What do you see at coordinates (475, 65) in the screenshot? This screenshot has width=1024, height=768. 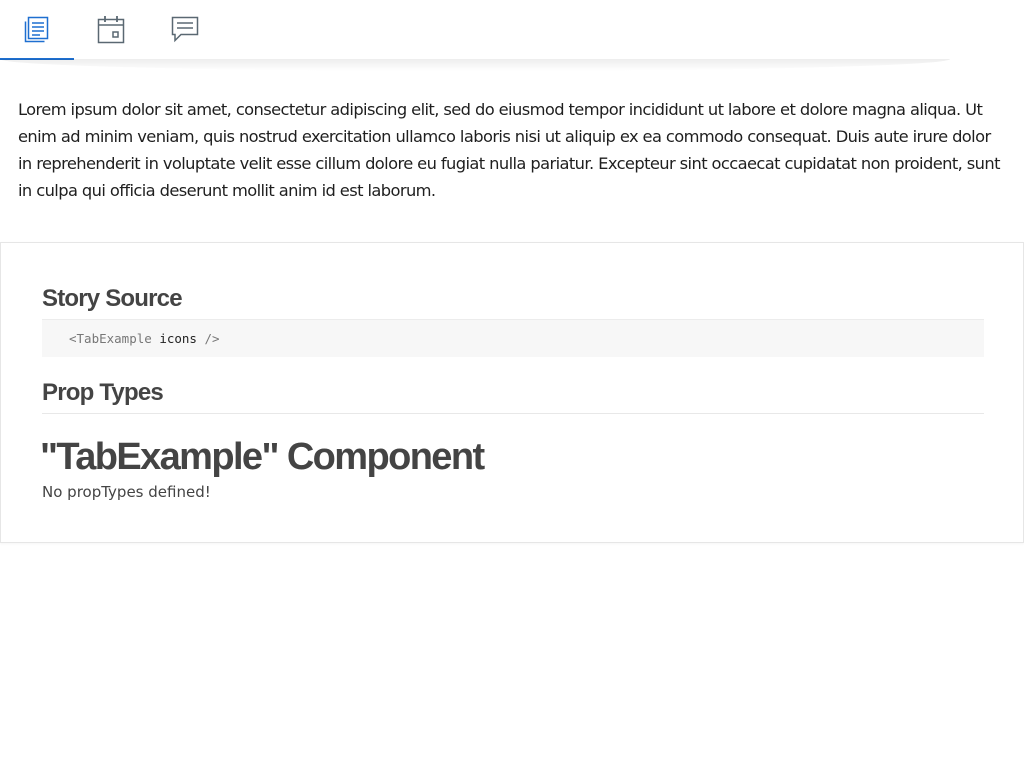 I see `tab-bar-shadow` at bounding box center [475, 65].